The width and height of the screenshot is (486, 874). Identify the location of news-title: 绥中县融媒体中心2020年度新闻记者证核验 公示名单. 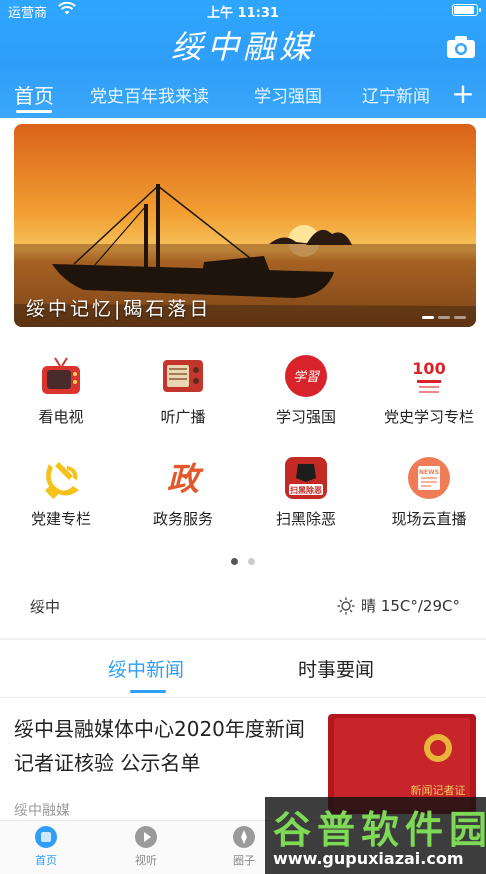
(164, 746).